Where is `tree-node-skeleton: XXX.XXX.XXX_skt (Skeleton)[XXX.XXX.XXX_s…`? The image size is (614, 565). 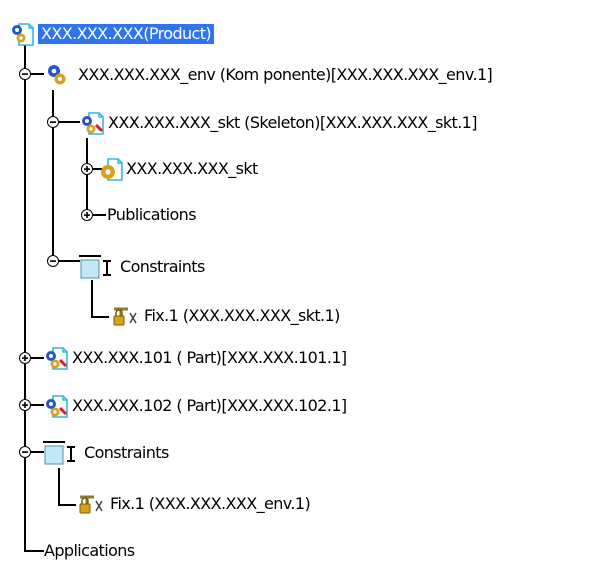
tree-node-skeleton: XXX.XXX.XXX_skt (Skeleton)[XXX.XXX.XXX_s… is located at coordinates (279, 123).